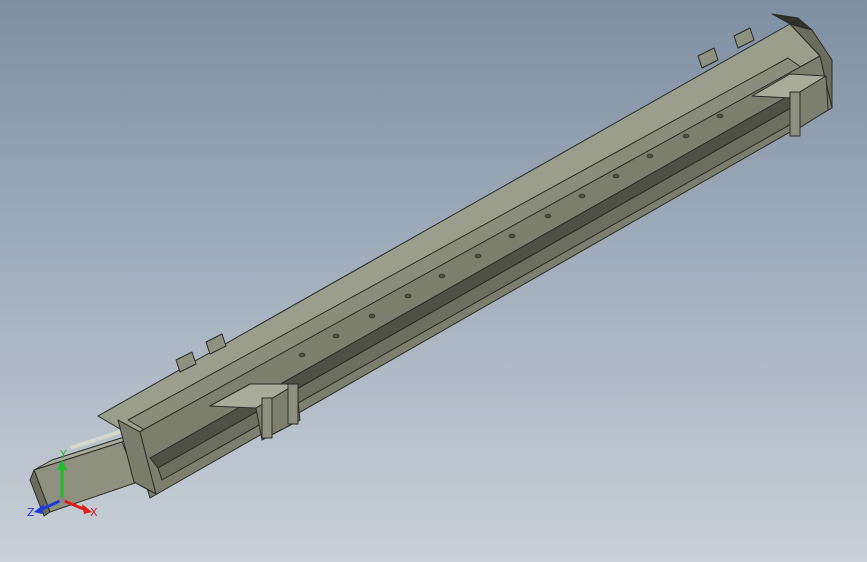 The image size is (867, 562). What do you see at coordinates (267, 418) in the screenshot?
I see `carriage-left-bracket` at bounding box center [267, 418].